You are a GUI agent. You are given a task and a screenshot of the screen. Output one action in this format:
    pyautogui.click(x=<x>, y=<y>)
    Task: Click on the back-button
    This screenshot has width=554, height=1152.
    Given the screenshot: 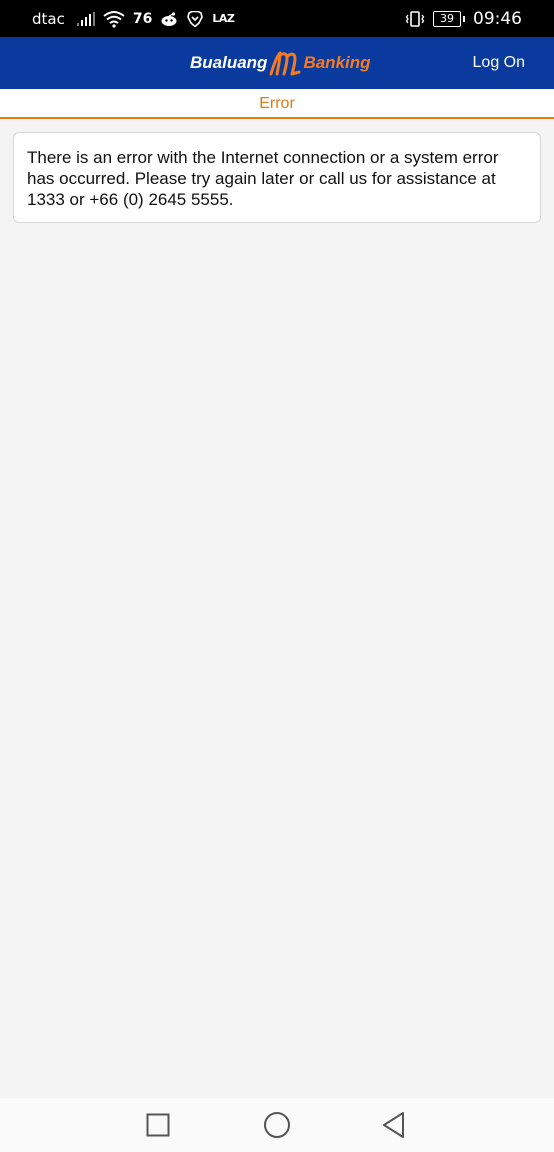 What is the action you would take?
    pyautogui.click(x=394, y=1125)
    